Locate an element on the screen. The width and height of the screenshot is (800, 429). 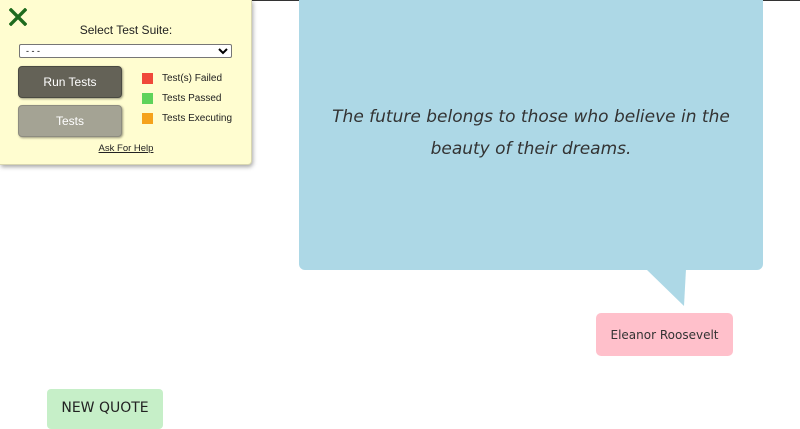
executing-swatch is located at coordinates (147, 118).